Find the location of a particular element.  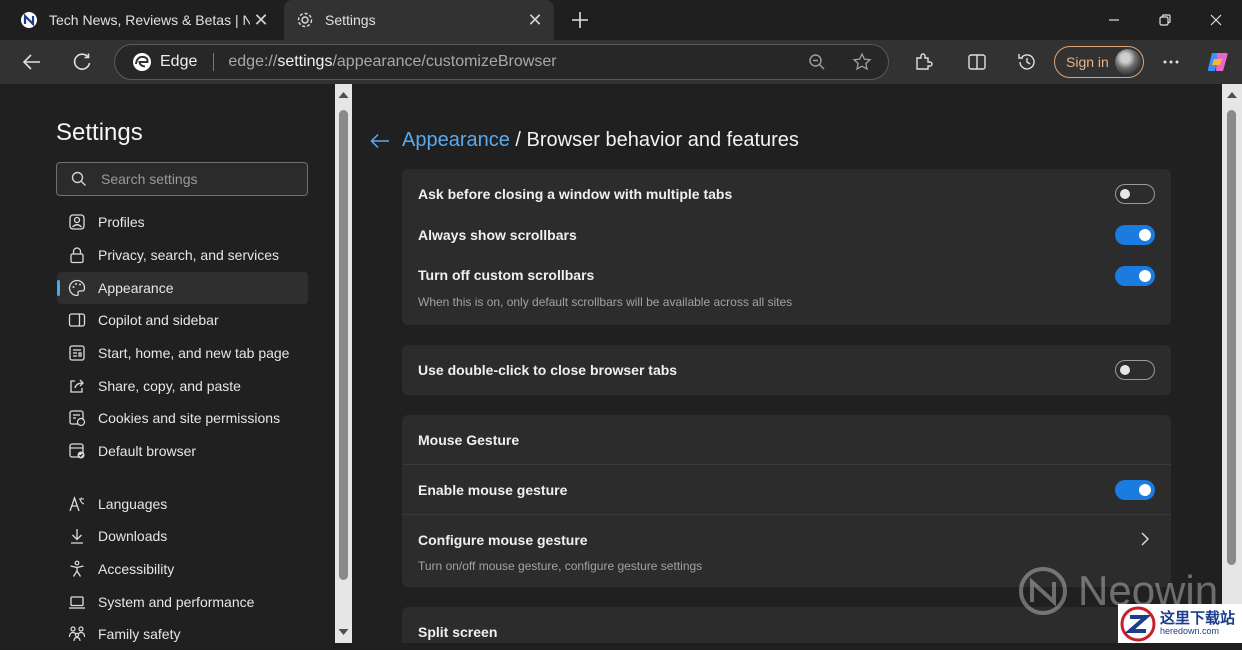

sign-in-button: Sign in is located at coordinates (1099, 62).